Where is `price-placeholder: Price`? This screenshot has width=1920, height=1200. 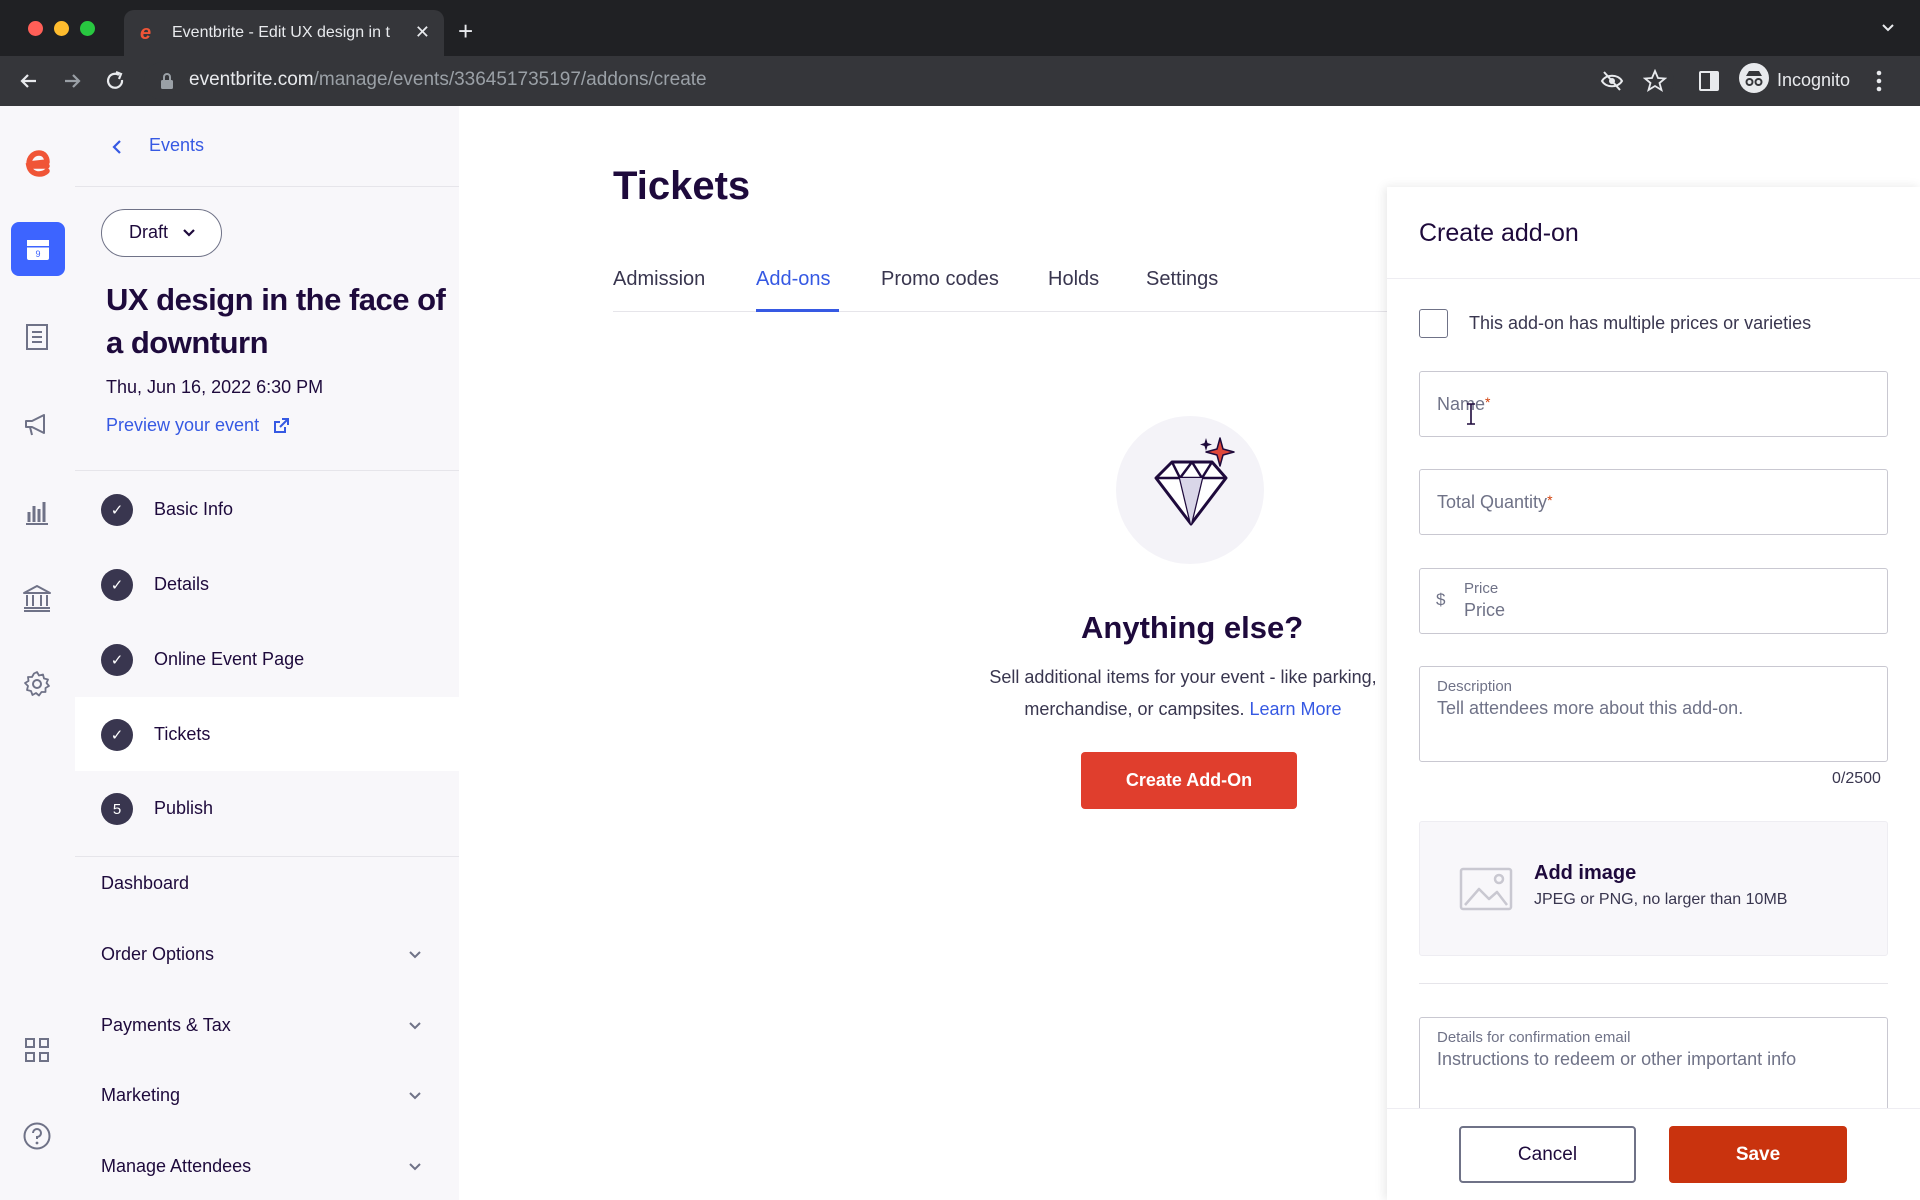
price-placeholder: Price is located at coordinates (1485, 610).